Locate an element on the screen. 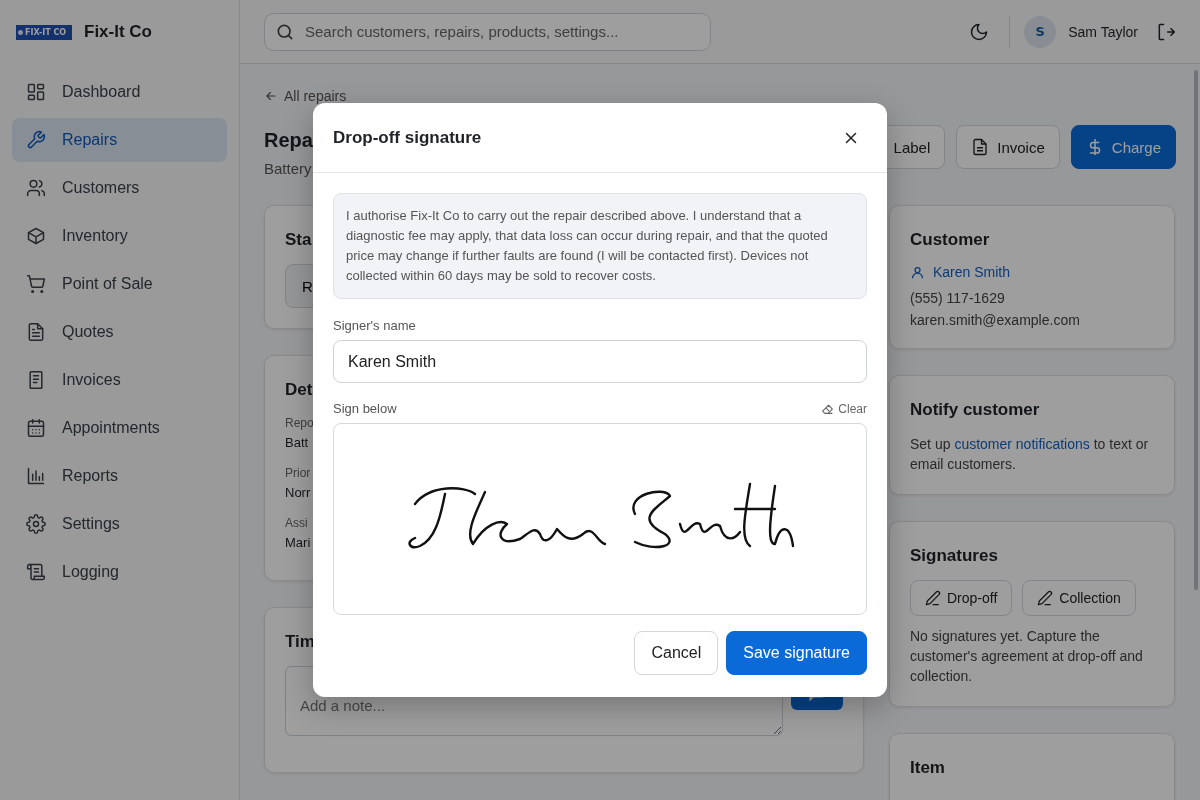 The width and height of the screenshot is (1200, 800). calendar-icon is located at coordinates (36, 428).